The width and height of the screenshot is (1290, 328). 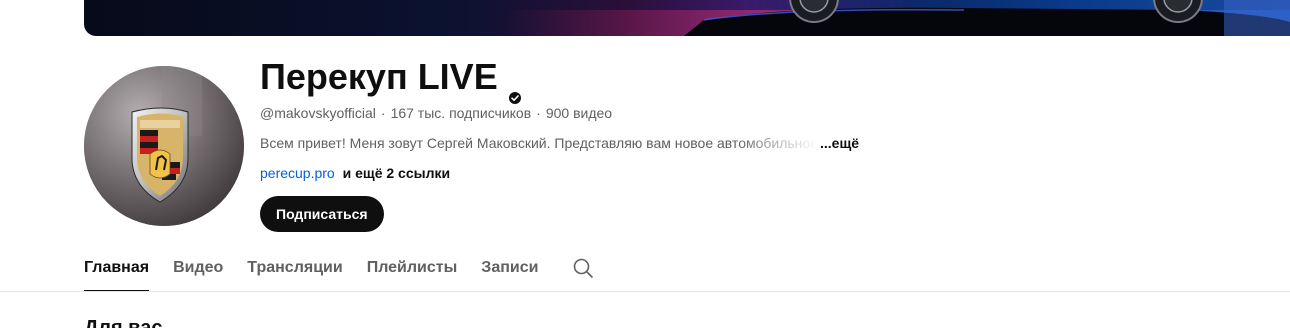 I want to click on channel-banner, so click(x=687, y=18).